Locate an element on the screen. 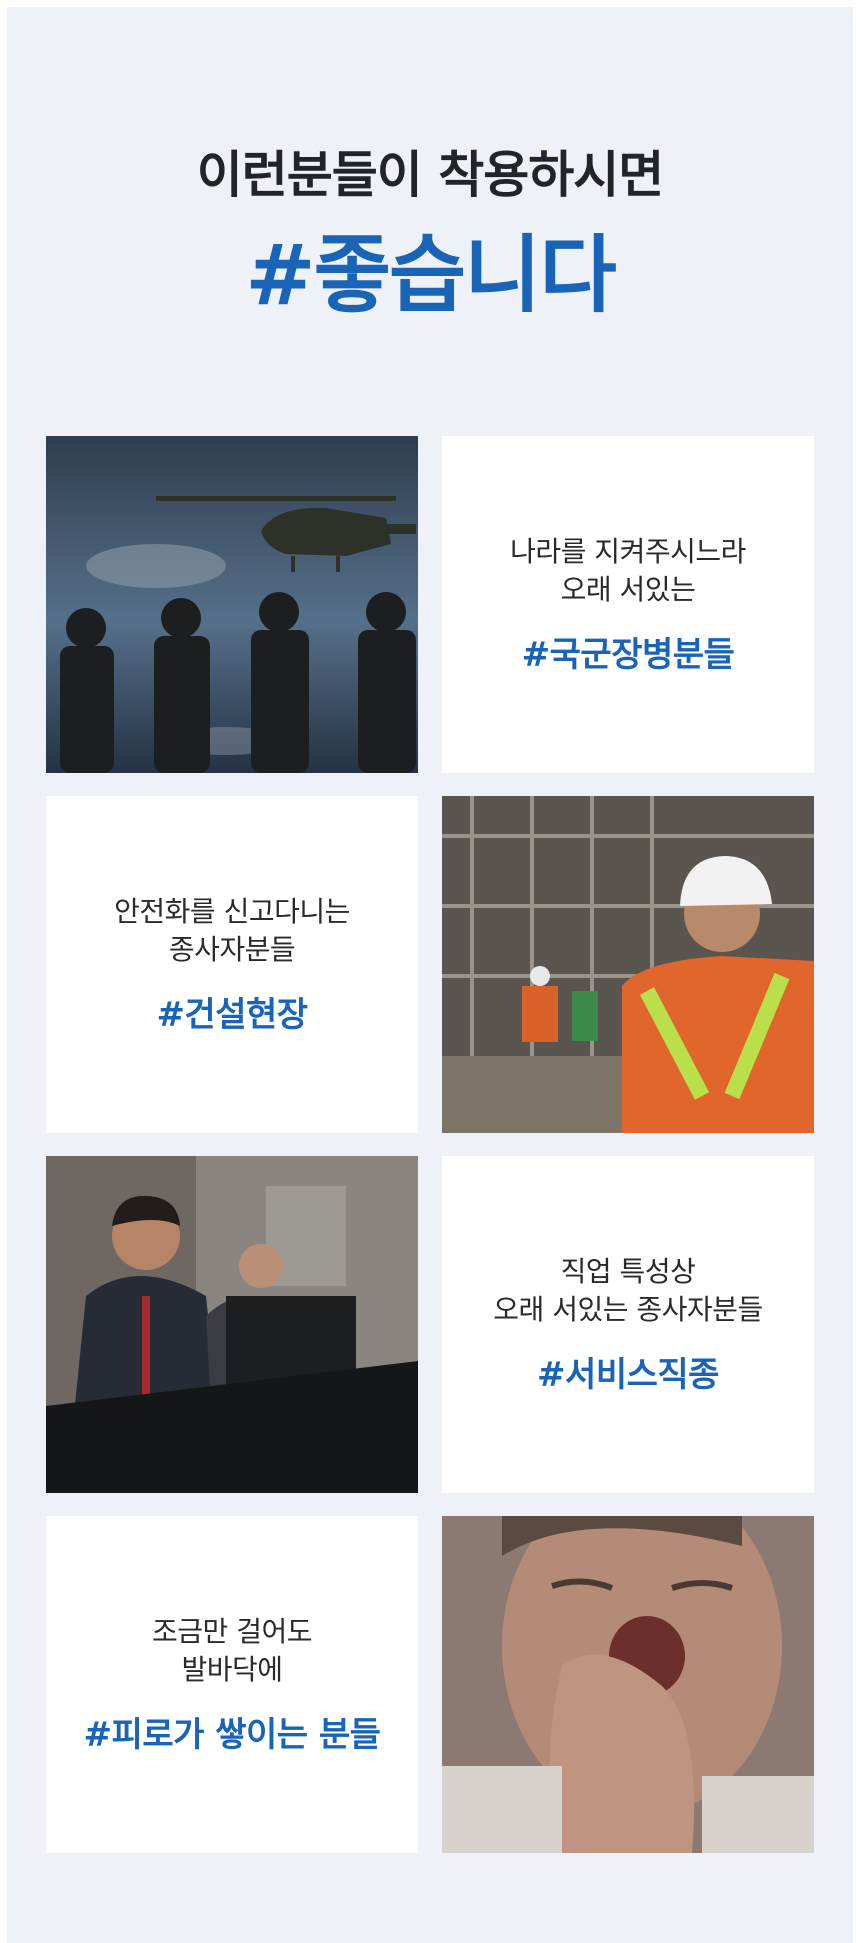 The height and width of the screenshot is (1943, 860). card-soldiers: 나라를 지켜주시느라 오래 서있는 #국군장병분들 is located at coordinates (628, 604).